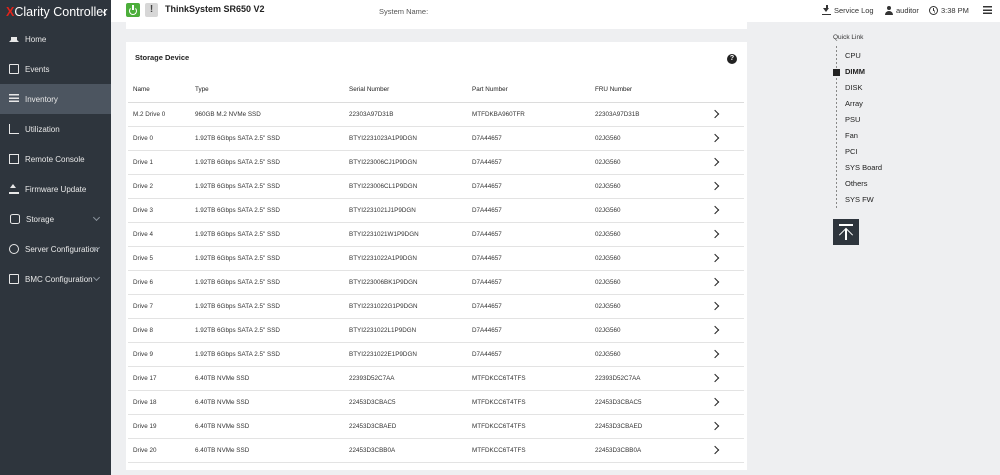  I want to click on table-cell: BTYI223006BK1P9DGN, so click(405, 282).